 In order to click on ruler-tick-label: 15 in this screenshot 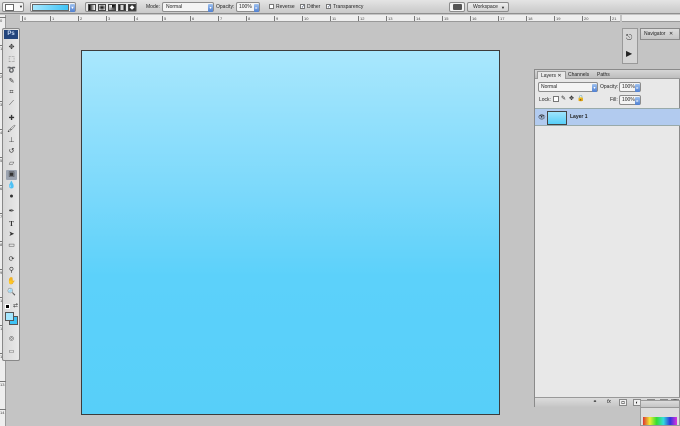, I will do `click(445, 18)`.